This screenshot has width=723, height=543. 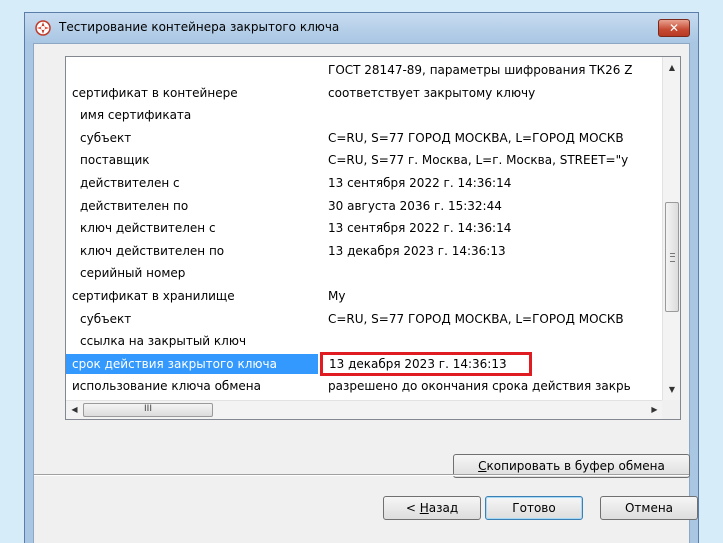 I want to click on grip-icon, so click(x=672, y=257).